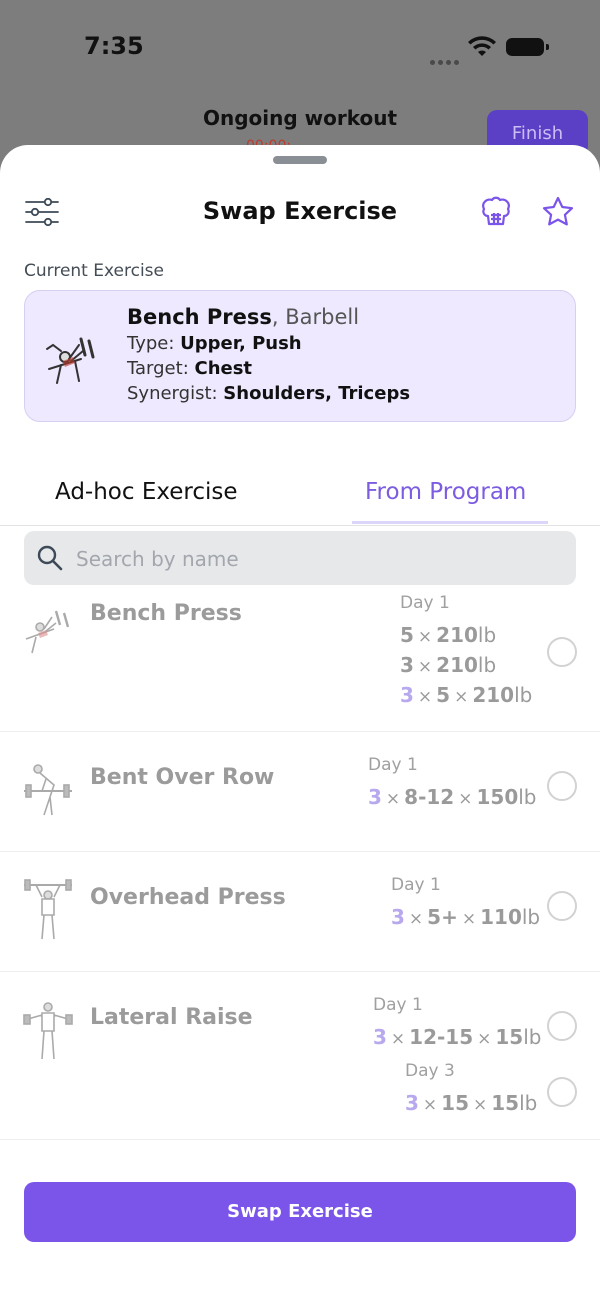 This screenshot has height=1304, width=600. Describe the element at coordinates (241, 343) in the screenshot. I see `type-value: Upper, Push` at that location.